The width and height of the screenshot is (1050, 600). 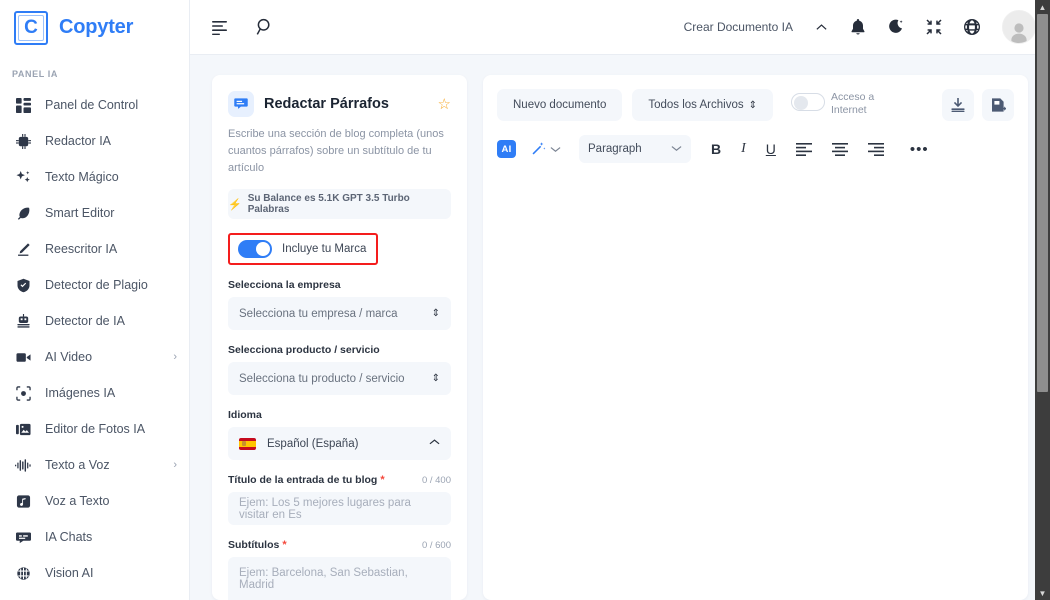 I want to click on required-marker: *, so click(x=382, y=480).